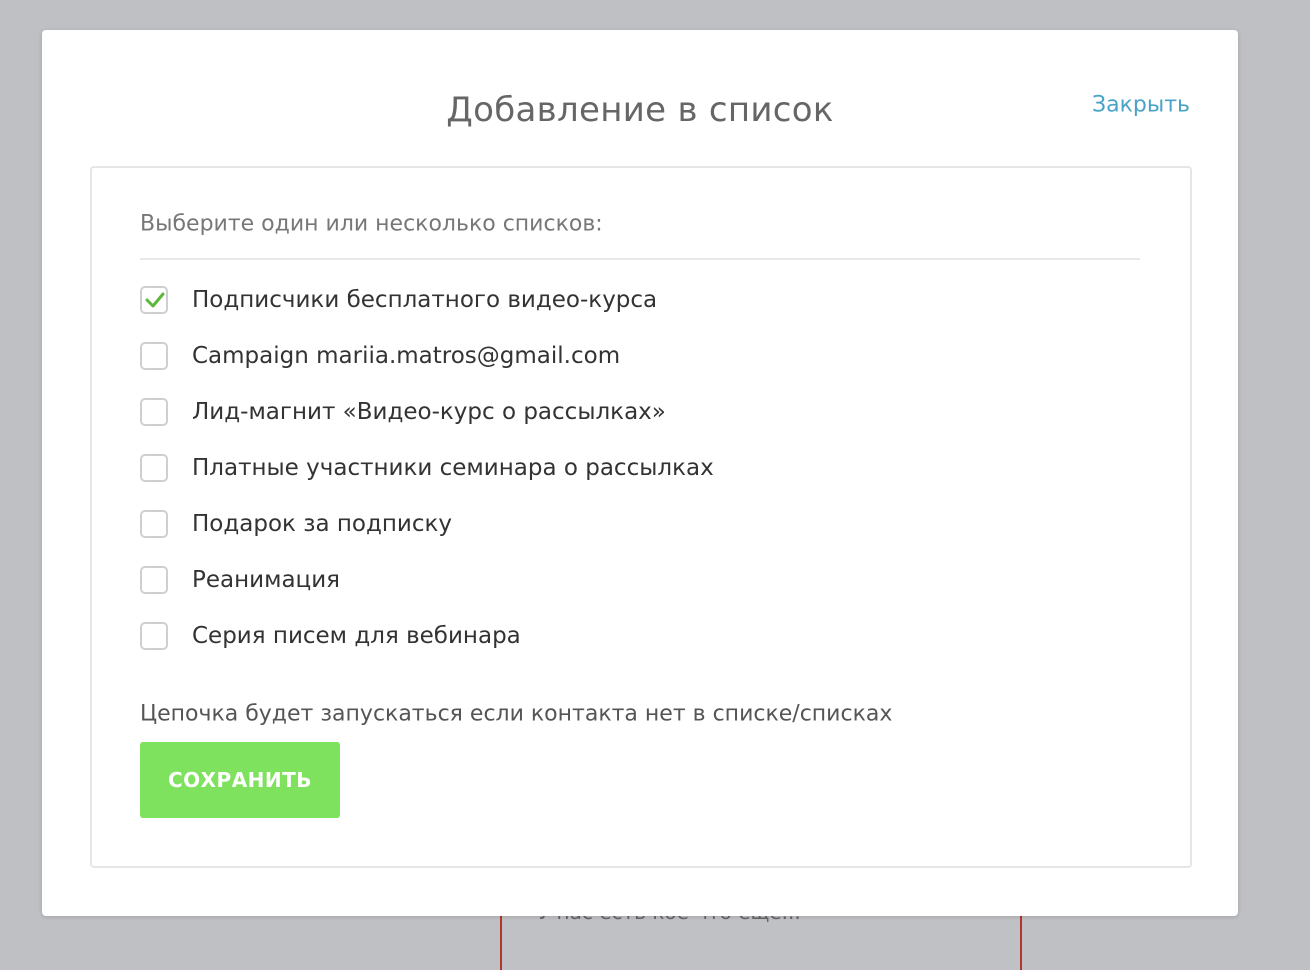  I want to click on modal-title: Добавление в список, so click(640, 110).